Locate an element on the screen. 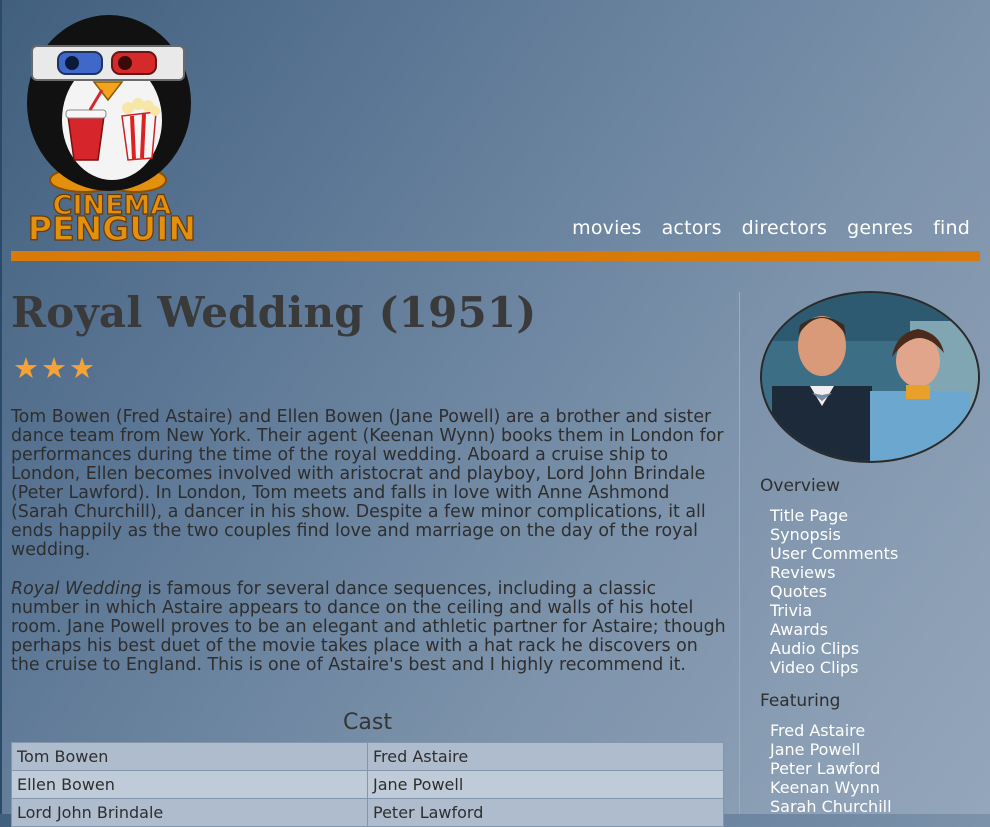 The height and width of the screenshot is (827, 990). list-item: Jane Powell is located at coordinates (831, 749).